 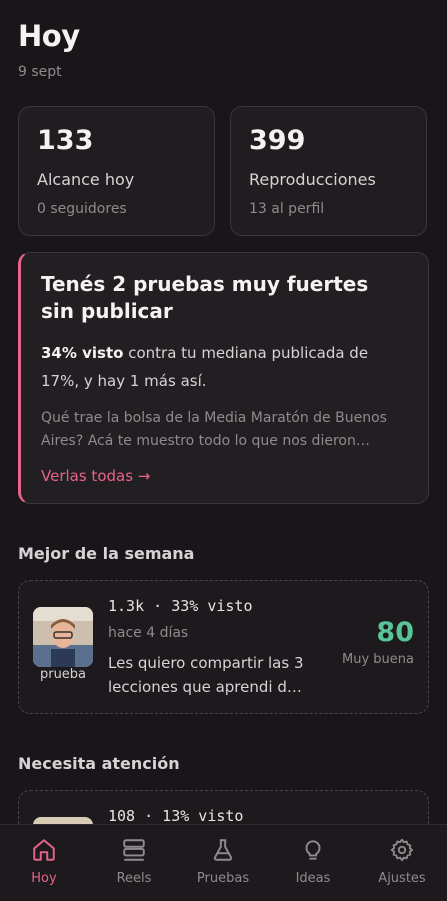 I want to click on stat-value: 133, so click(x=65, y=140).